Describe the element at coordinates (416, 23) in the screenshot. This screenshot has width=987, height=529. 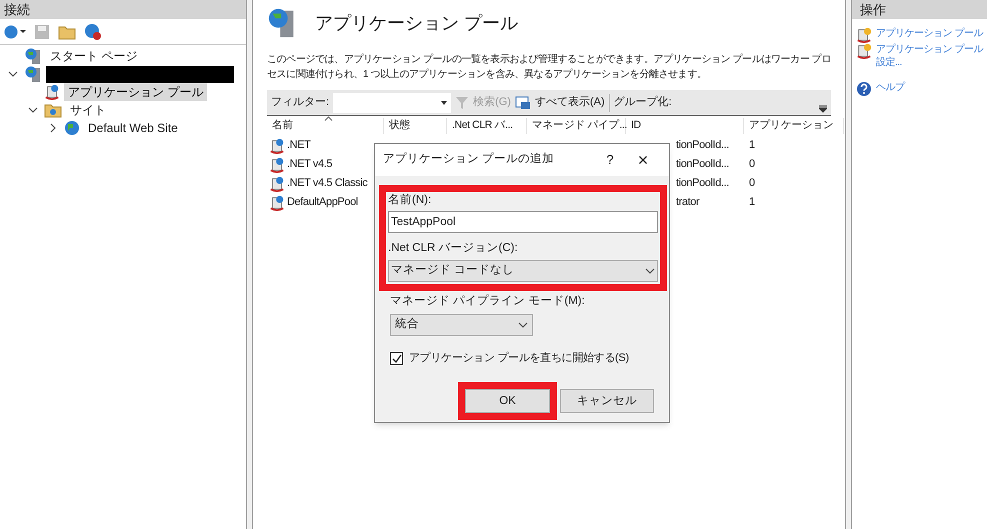
I see `page-title: アプリケーション プール` at that location.